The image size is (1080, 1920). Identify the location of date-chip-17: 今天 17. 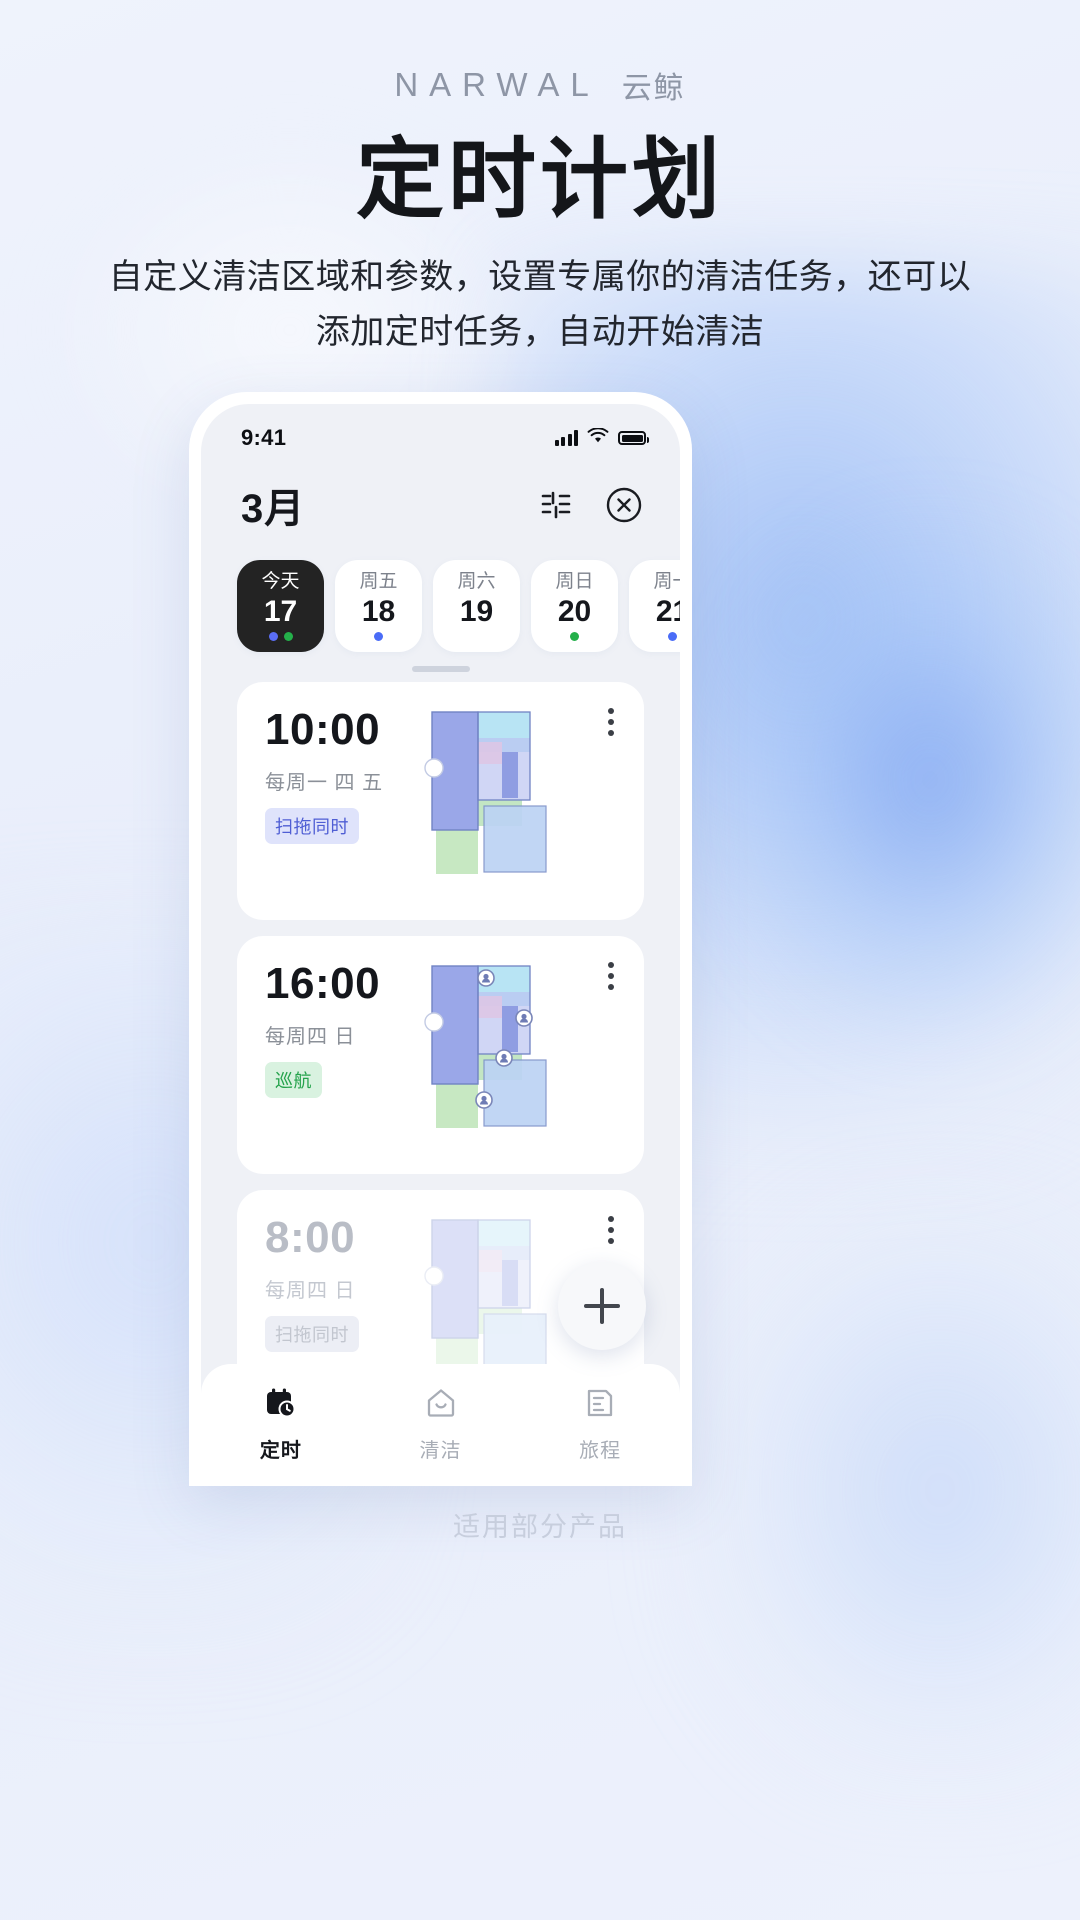
(280, 606).